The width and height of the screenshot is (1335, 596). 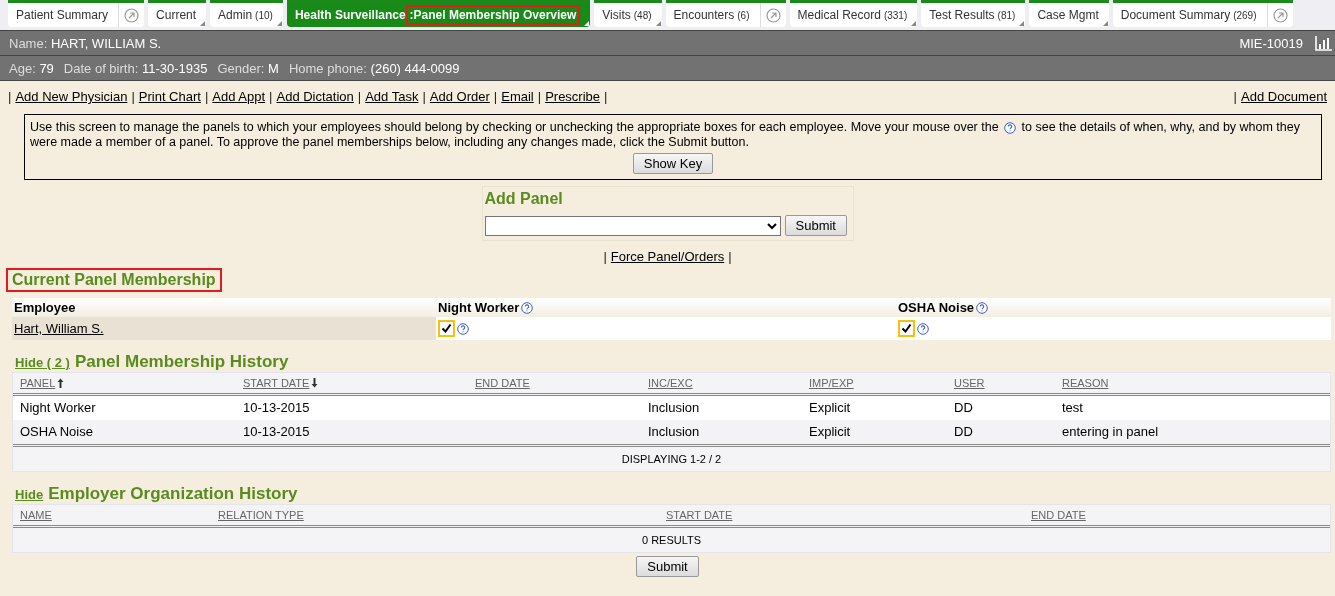 What do you see at coordinates (1192, 383) in the screenshot?
I see `column-header: REASON` at bounding box center [1192, 383].